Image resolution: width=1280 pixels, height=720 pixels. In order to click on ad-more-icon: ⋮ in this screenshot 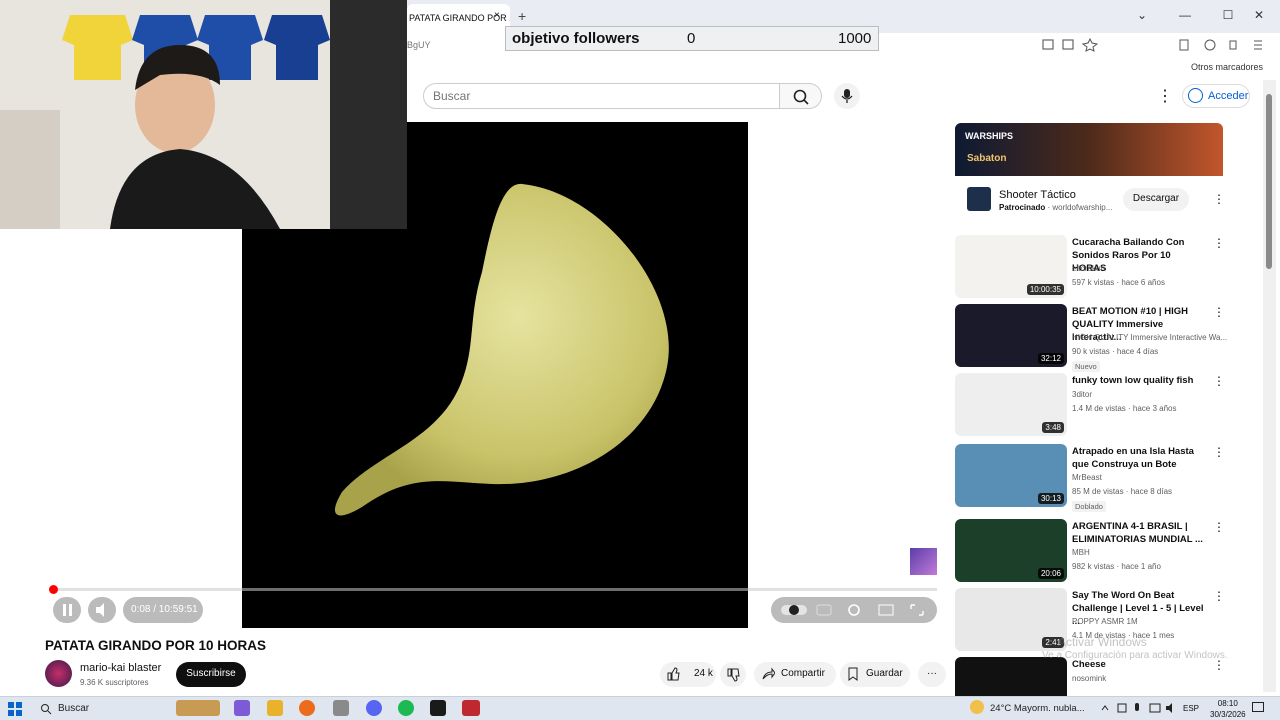, I will do `click(1219, 199)`.